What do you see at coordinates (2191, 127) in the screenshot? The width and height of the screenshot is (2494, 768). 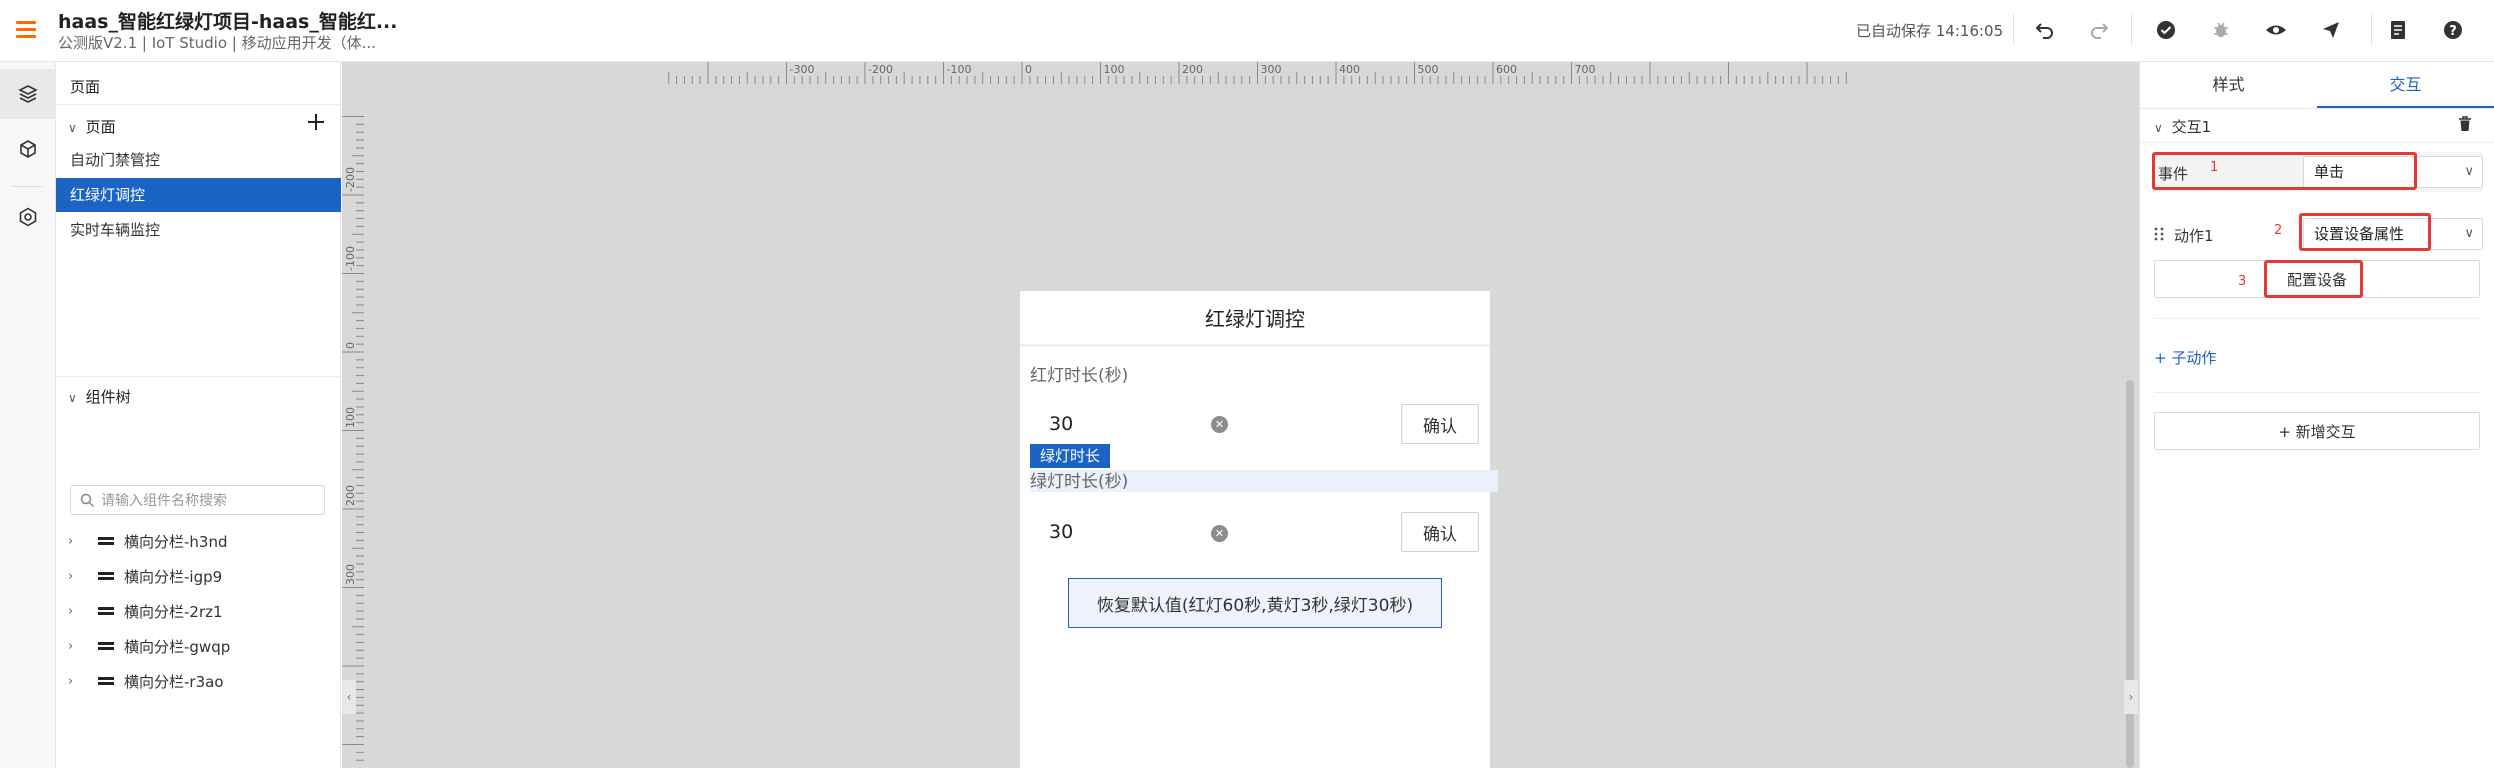 I see `interaction-title: 交互1` at bounding box center [2191, 127].